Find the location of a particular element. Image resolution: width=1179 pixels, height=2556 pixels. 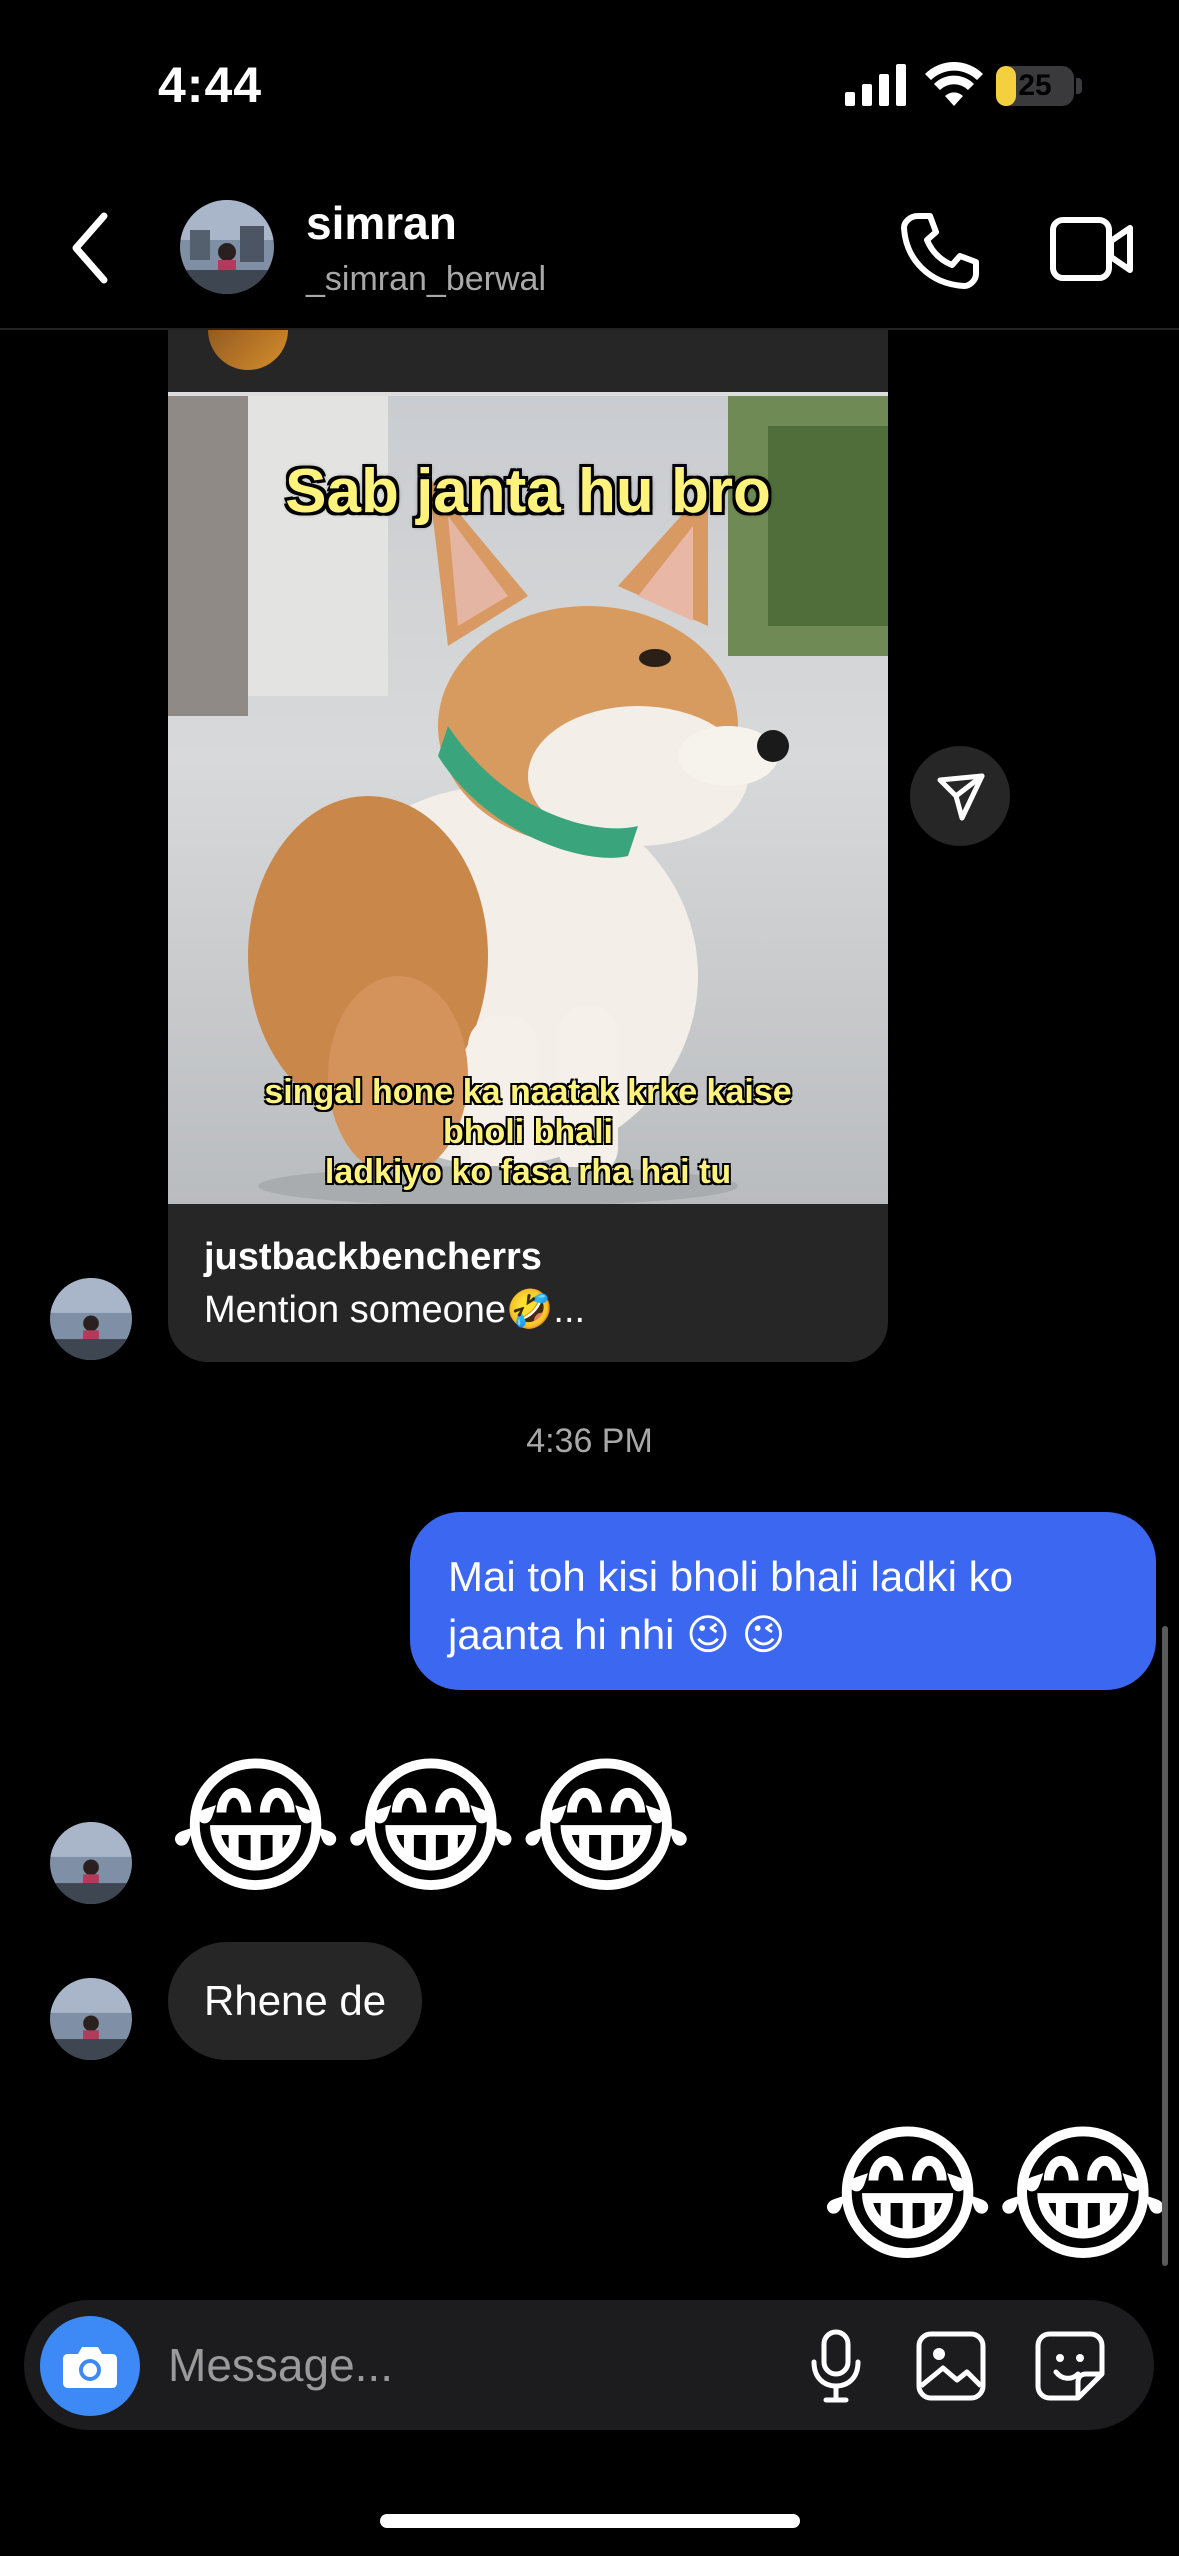

meme-top-caption: Sab janta hu bro is located at coordinates (528, 491).